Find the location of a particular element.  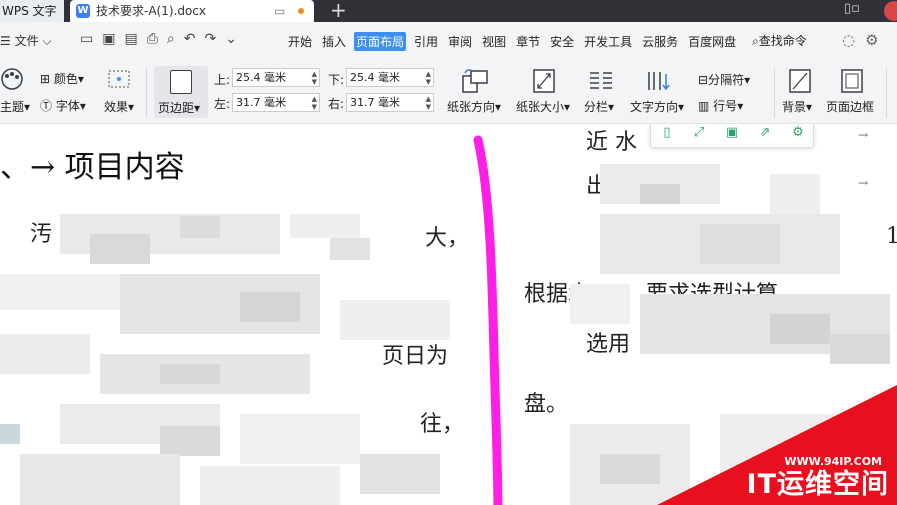

font-label: 字体 is located at coordinates (67, 106).